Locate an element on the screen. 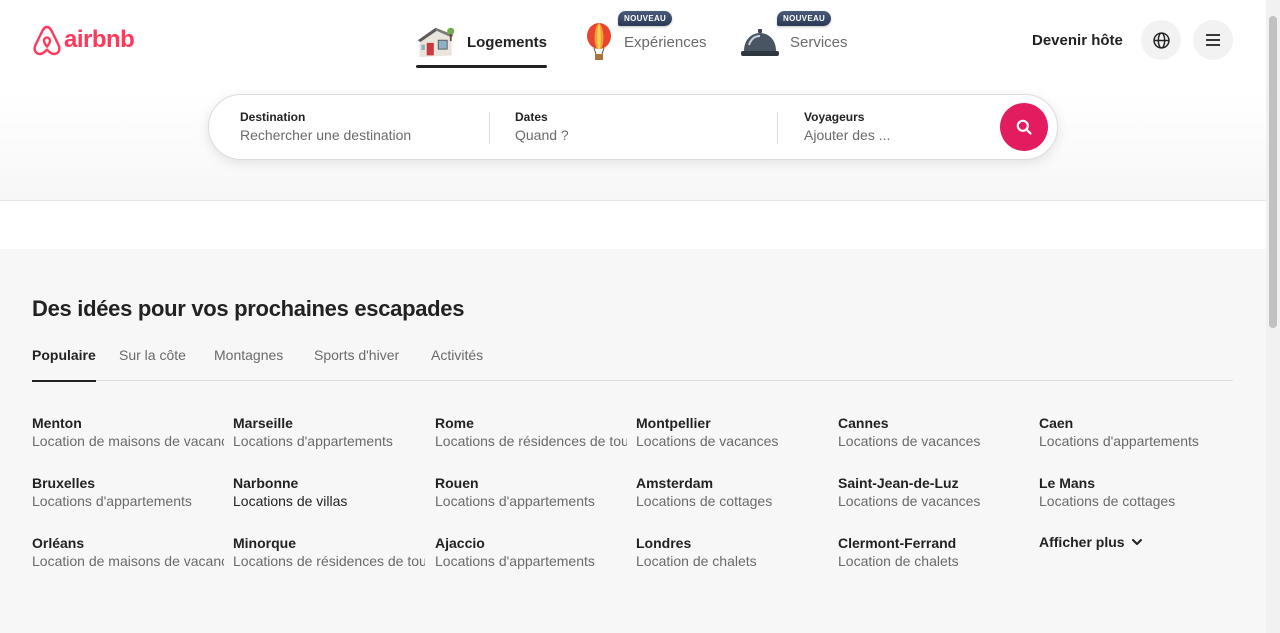 The height and width of the screenshot is (633, 1280). destination-city: Narbonne is located at coordinates (266, 483).